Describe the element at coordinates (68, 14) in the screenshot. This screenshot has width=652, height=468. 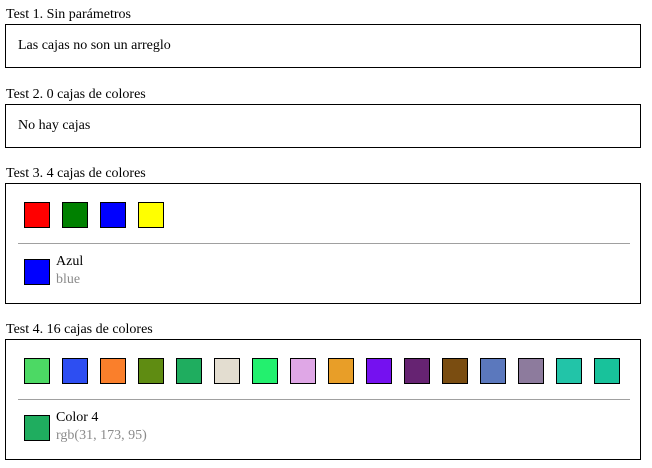
I see `test-1-title: Test 1. Sin parámetros` at that location.